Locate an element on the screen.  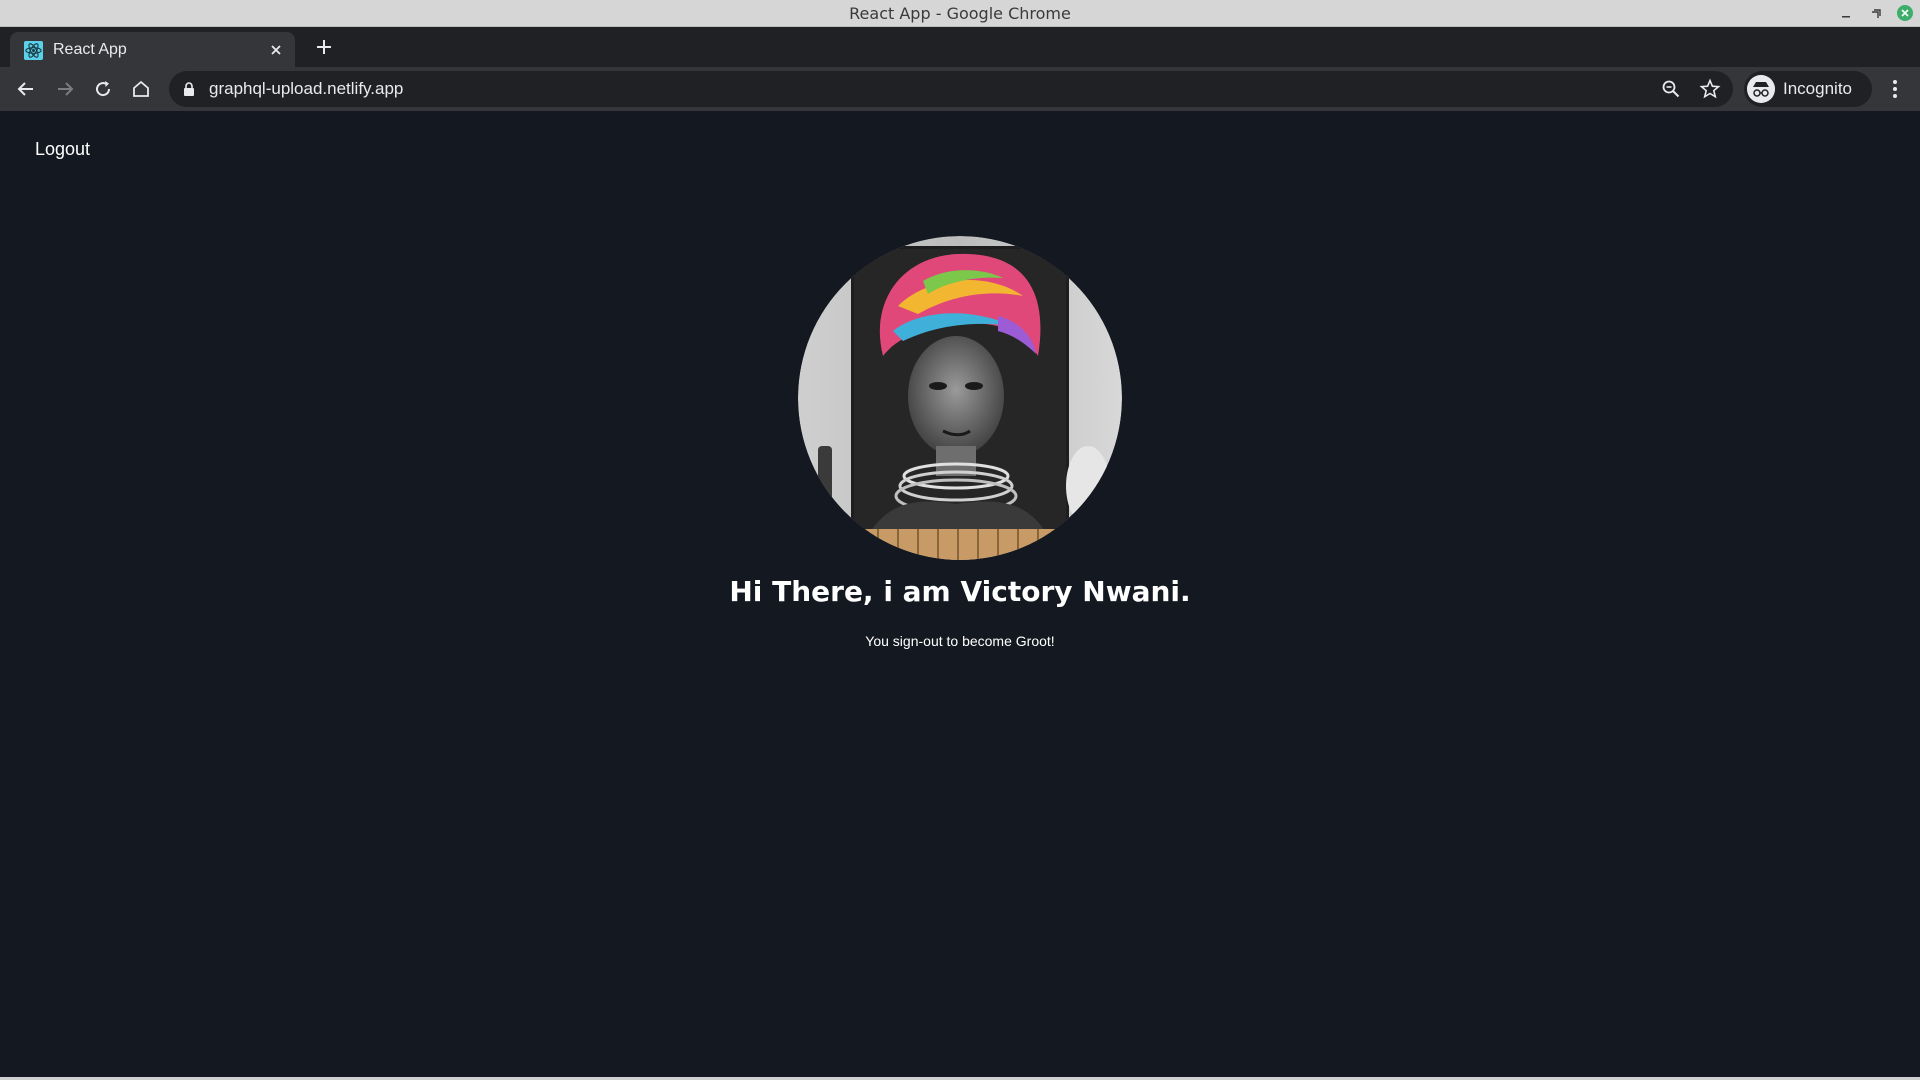
close-icon is located at coordinates (1905, 13).